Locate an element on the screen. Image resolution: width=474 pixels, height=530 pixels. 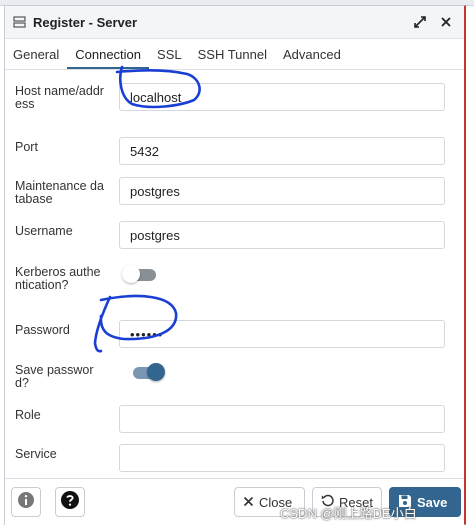
help-button is located at coordinates (70, 502).